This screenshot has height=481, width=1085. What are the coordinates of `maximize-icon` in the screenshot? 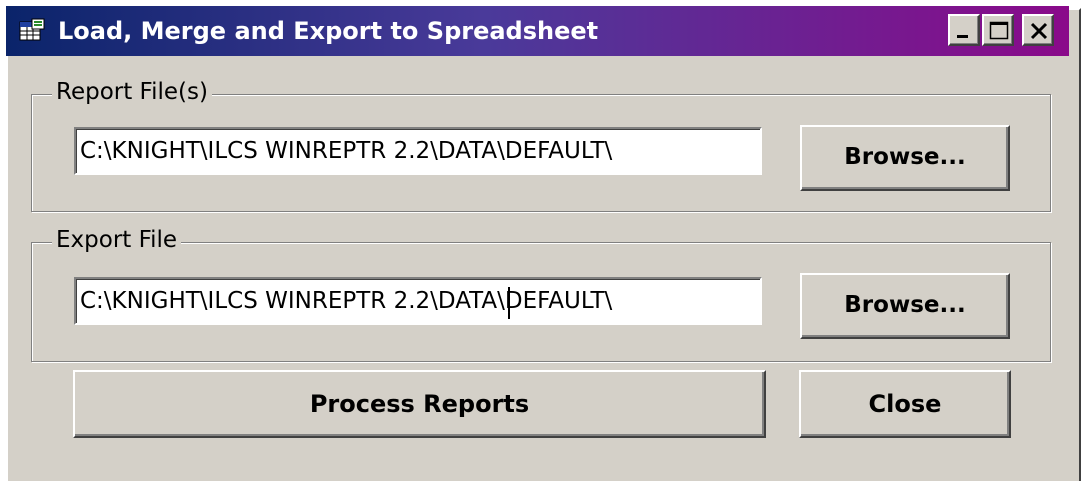 It's located at (999, 30).